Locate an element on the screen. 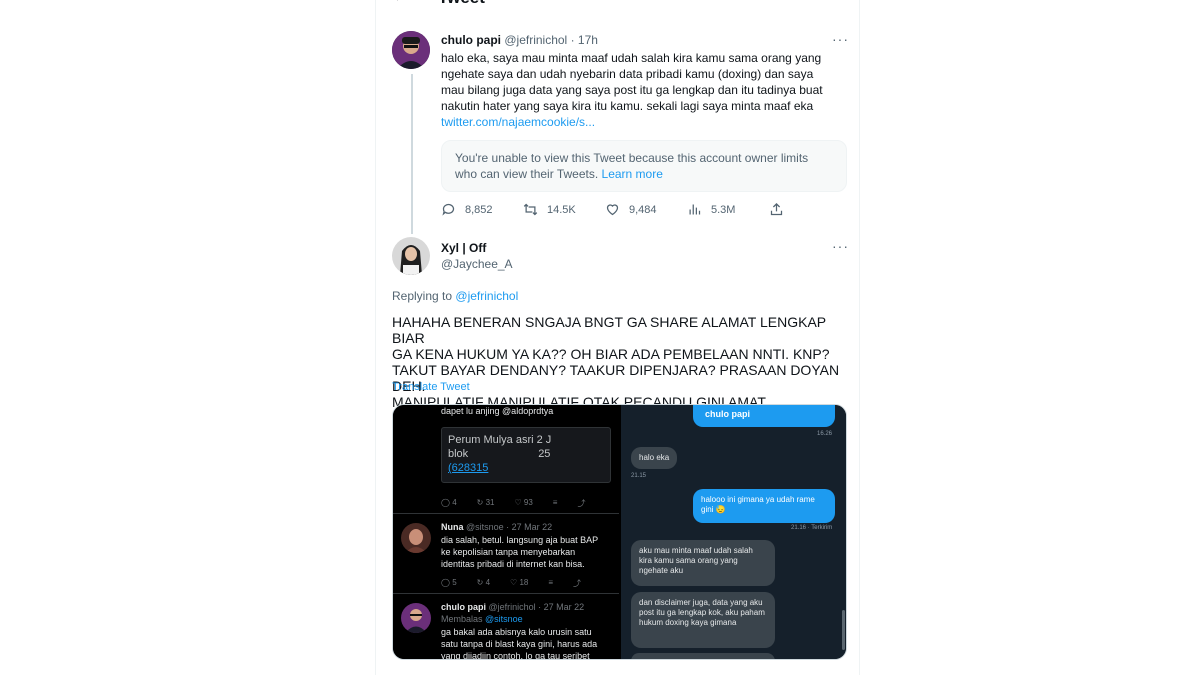 Image resolution: width=1200 pixels, height=675 pixels. addr-line-3: (628315 is located at coordinates (468, 468).